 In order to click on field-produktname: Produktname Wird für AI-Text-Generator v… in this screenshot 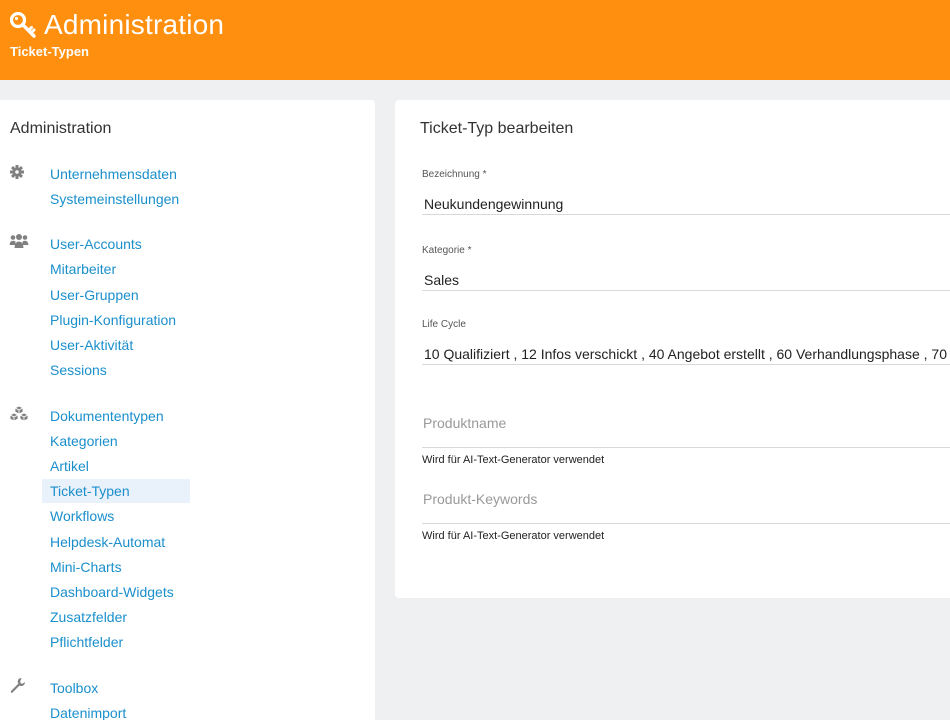, I will do `click(686, 440)`.